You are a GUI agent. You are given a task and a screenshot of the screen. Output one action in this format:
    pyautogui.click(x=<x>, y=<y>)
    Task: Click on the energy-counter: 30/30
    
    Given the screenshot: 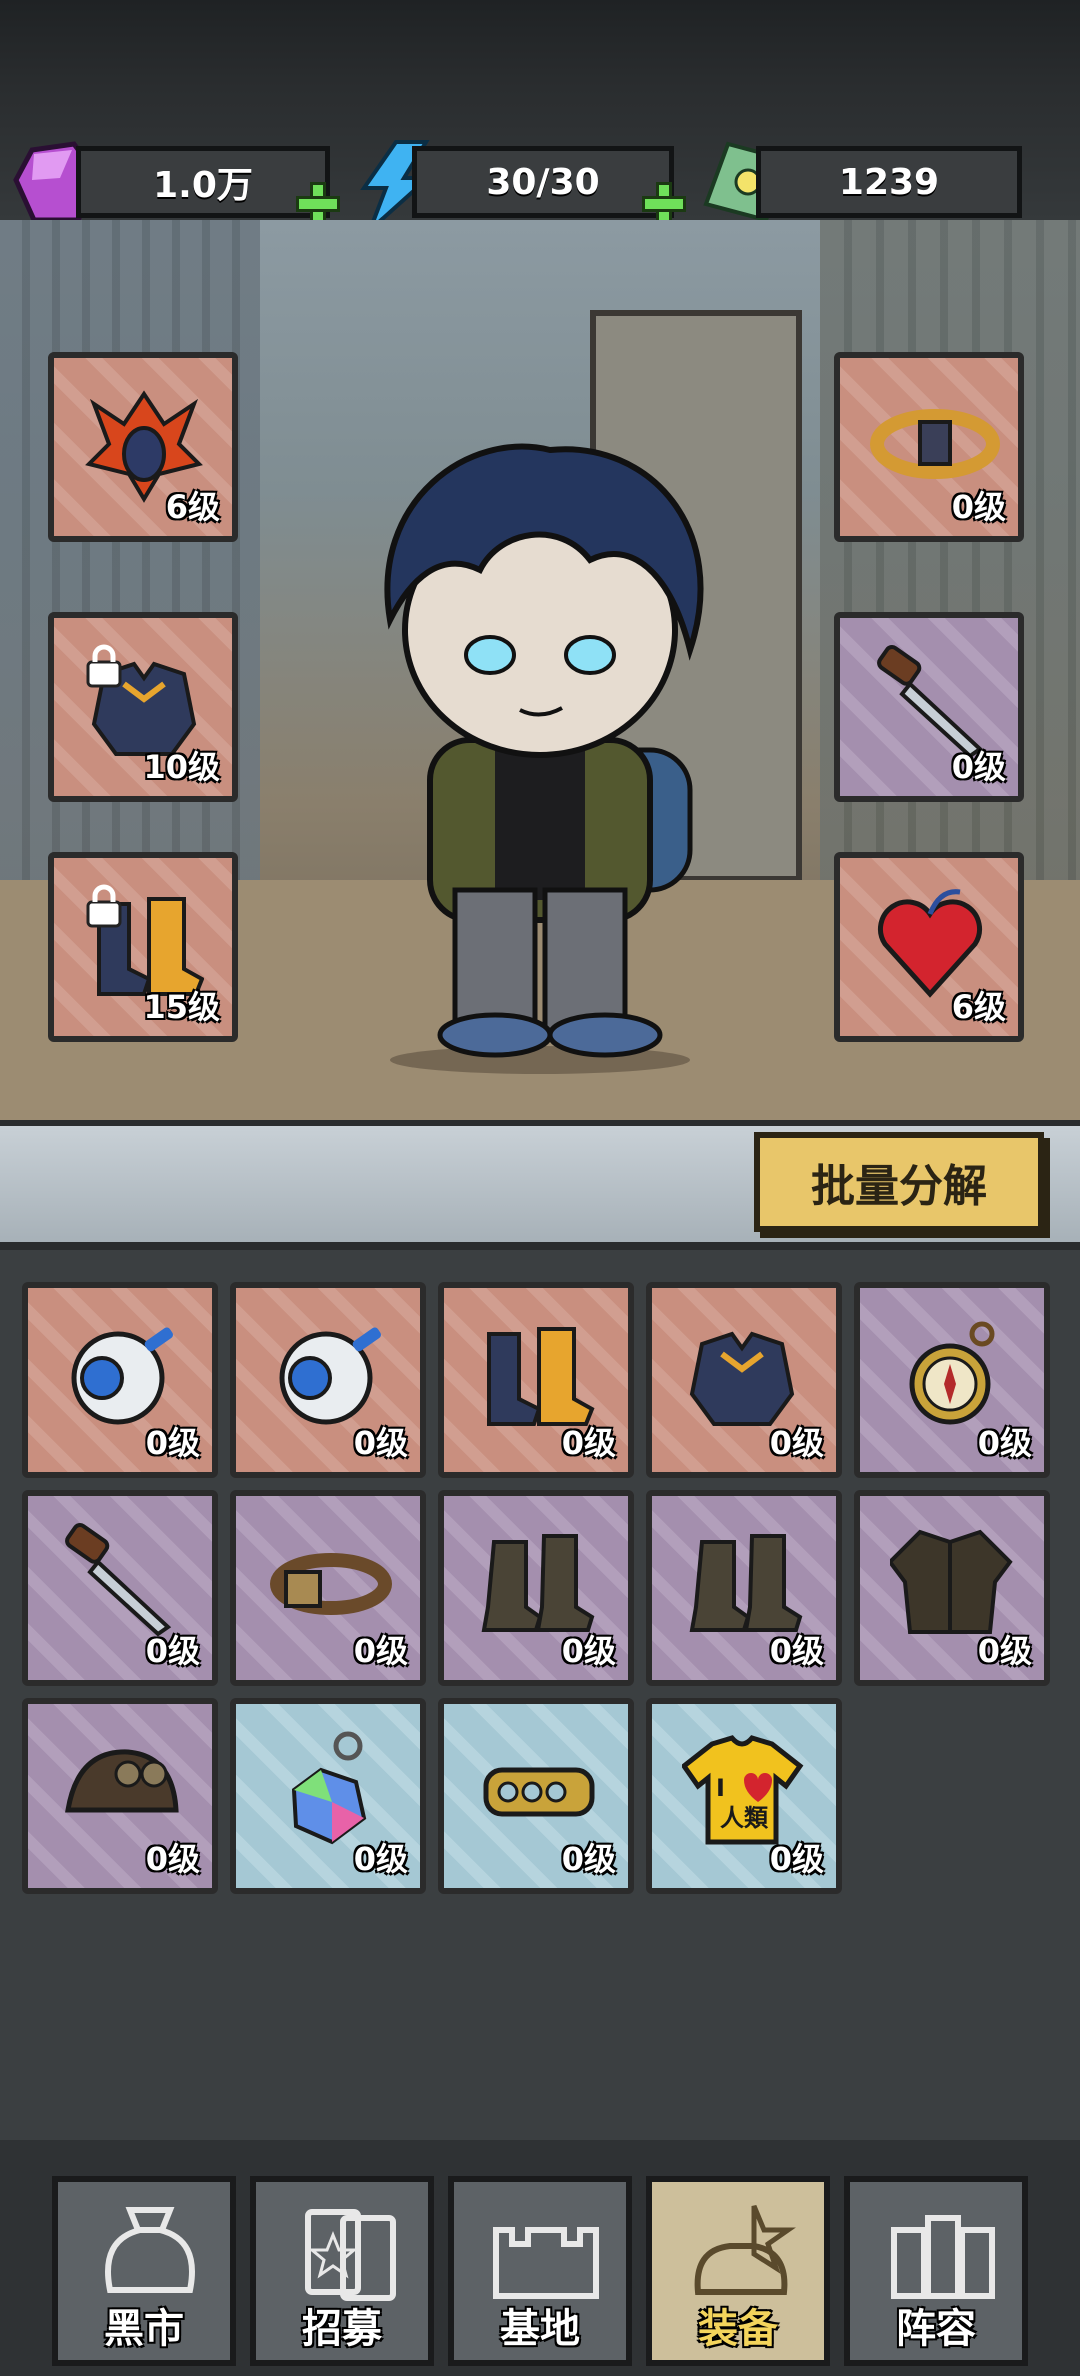 What is the action you would take?
    pyautogui.click(x=543, y=182)
    